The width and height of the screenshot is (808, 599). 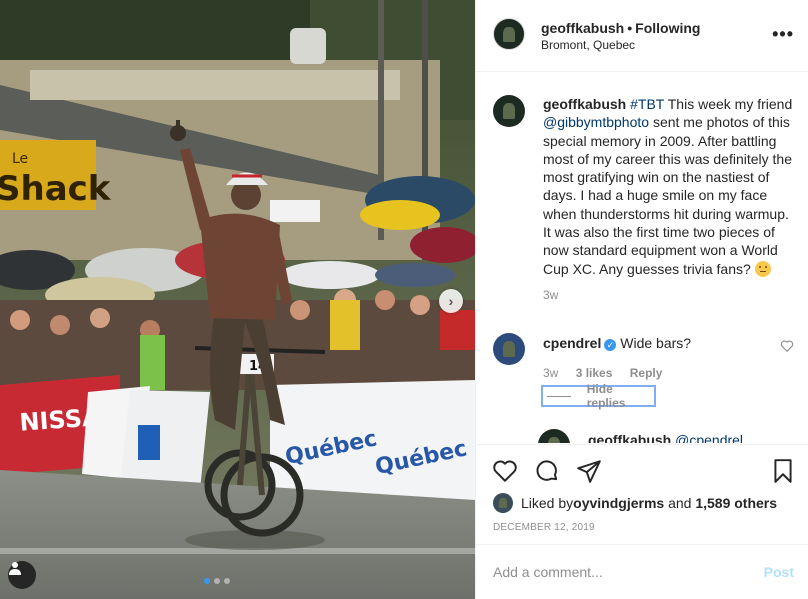 What do you see at coordinates (207, 581) in the screenshot?
I see `carousel-dot-active` at bounding box center [207, 581].